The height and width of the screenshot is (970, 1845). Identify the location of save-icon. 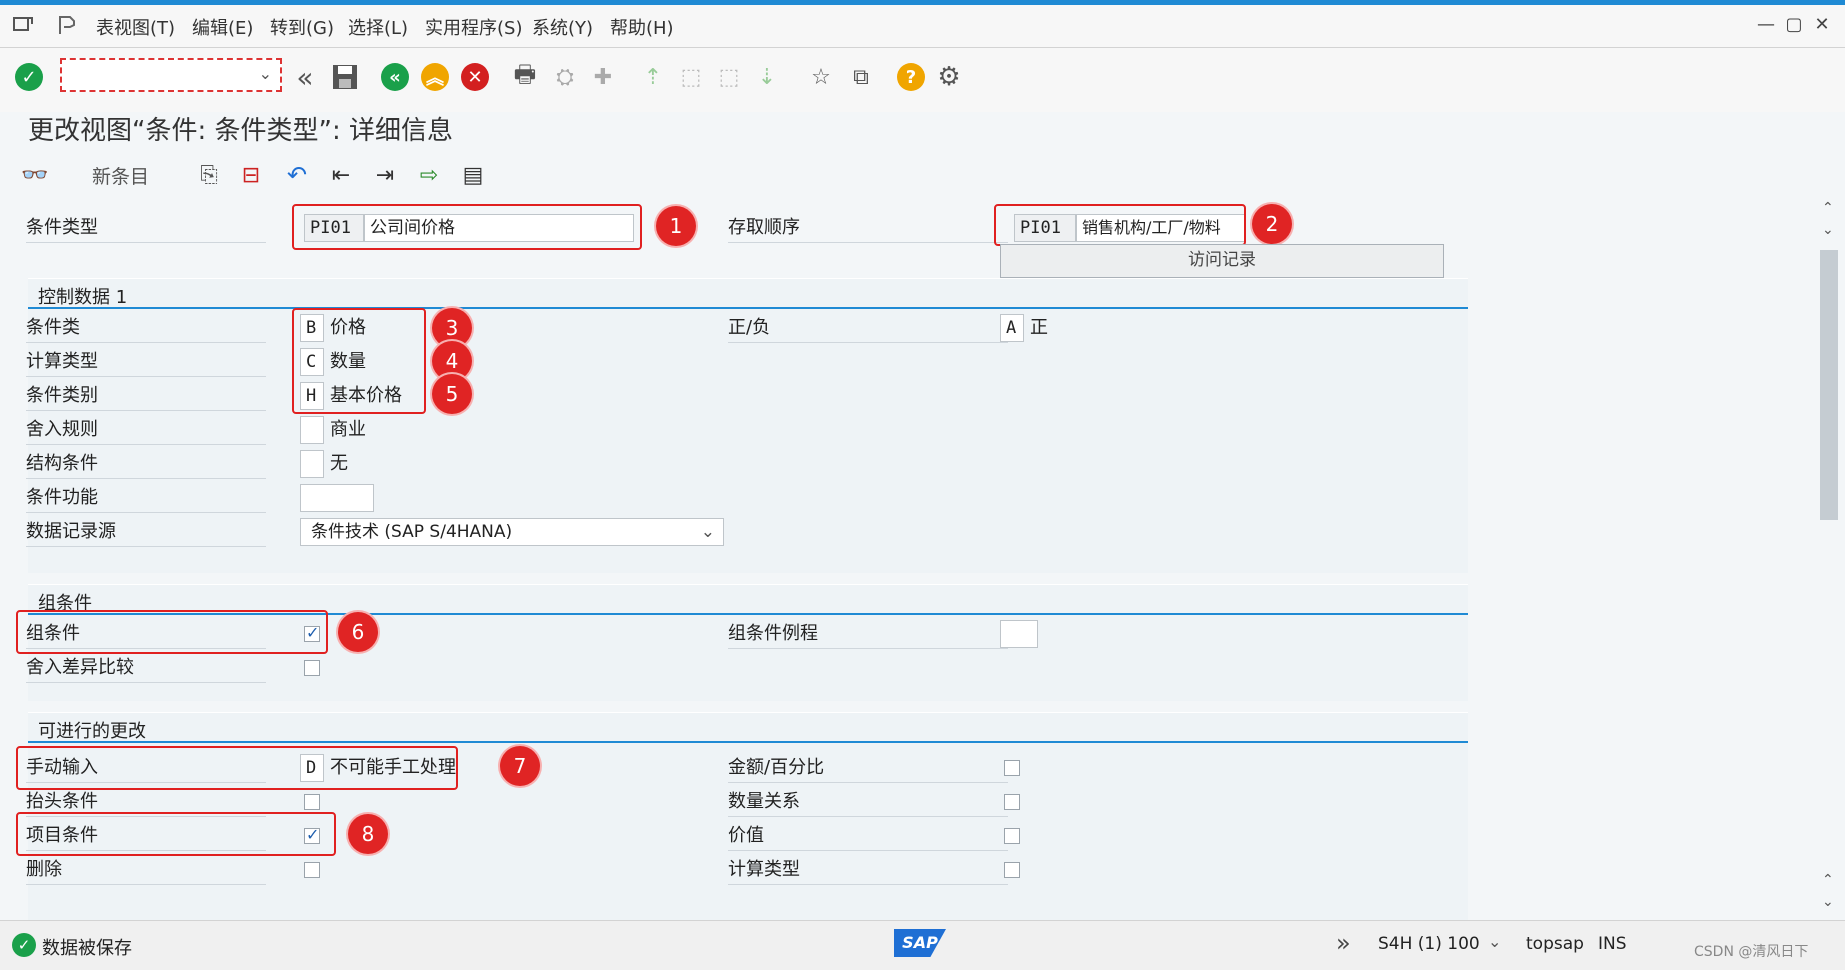
(345, 77).